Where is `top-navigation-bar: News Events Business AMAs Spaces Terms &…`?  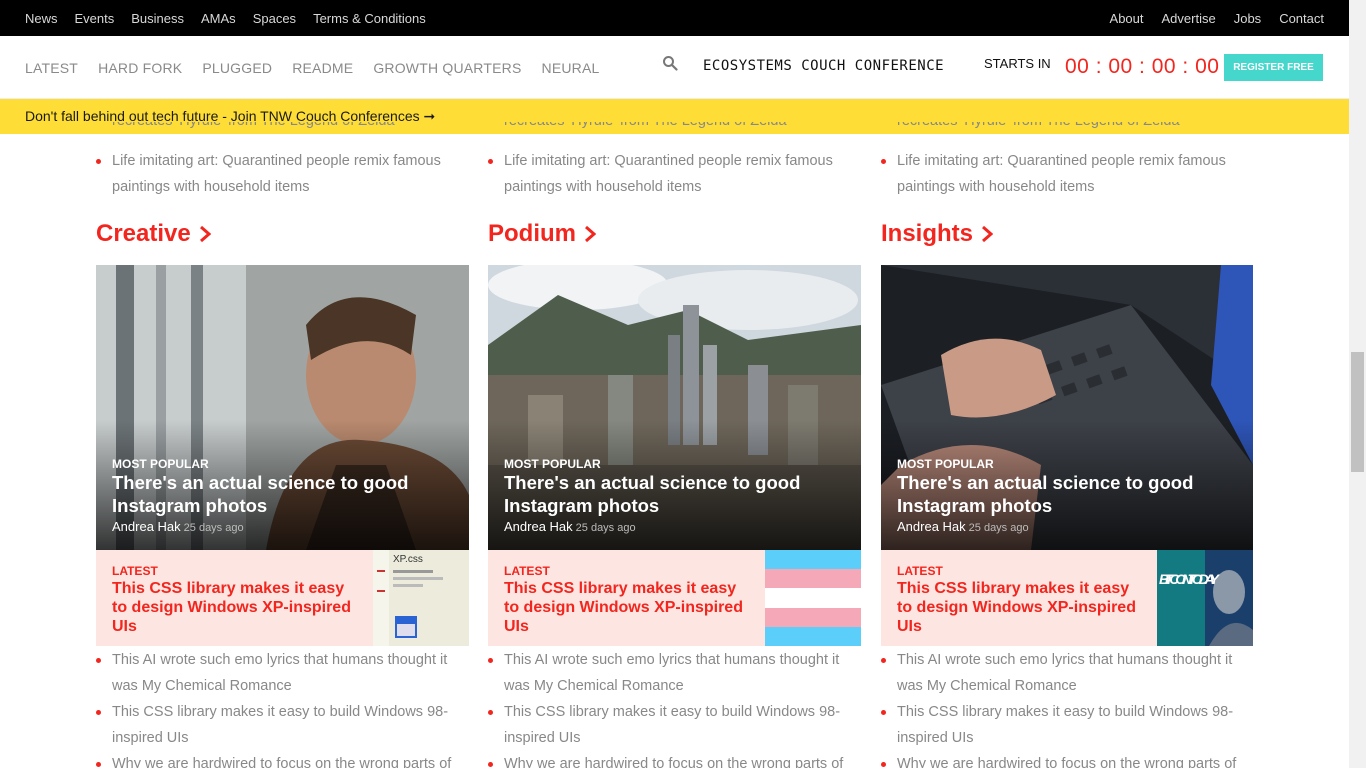
top-navigation-bar: News Events Business AMAs Spaces Terms &… is located at coordinates (674, 18).